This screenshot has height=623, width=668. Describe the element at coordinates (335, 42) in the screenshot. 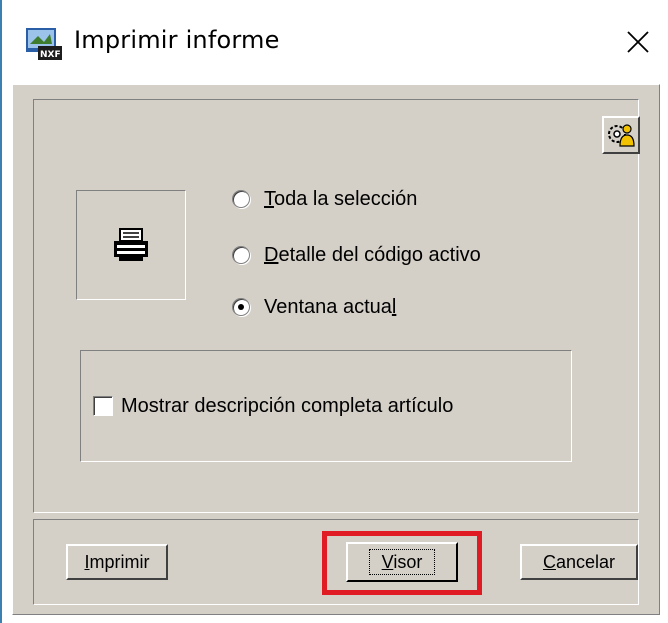

I see `title-bar: NXF Imprimir informe` at that location.